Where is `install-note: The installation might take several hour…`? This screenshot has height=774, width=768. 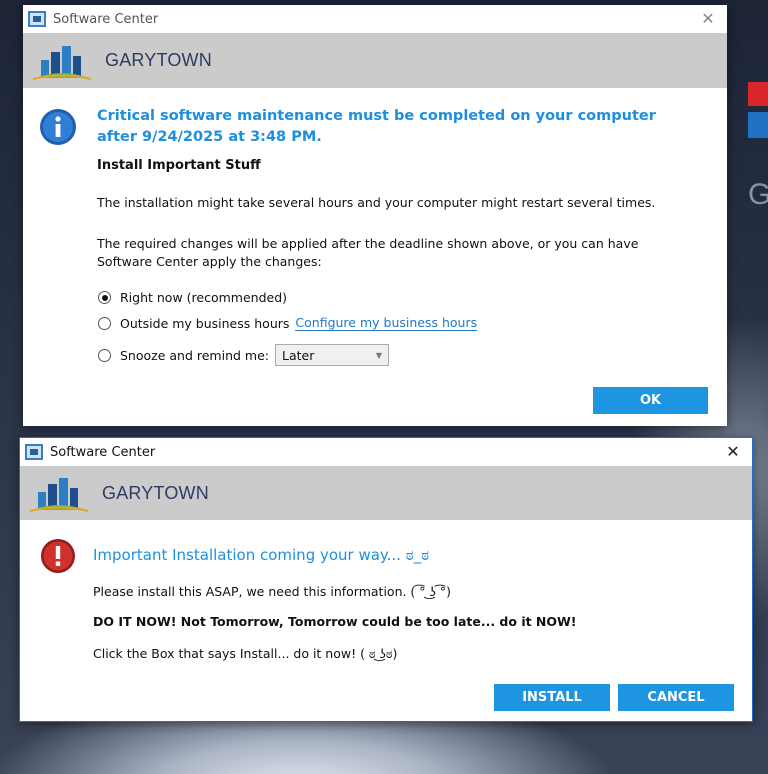
install-note: The installation might take several hour… is located at coordinates (376, 202).